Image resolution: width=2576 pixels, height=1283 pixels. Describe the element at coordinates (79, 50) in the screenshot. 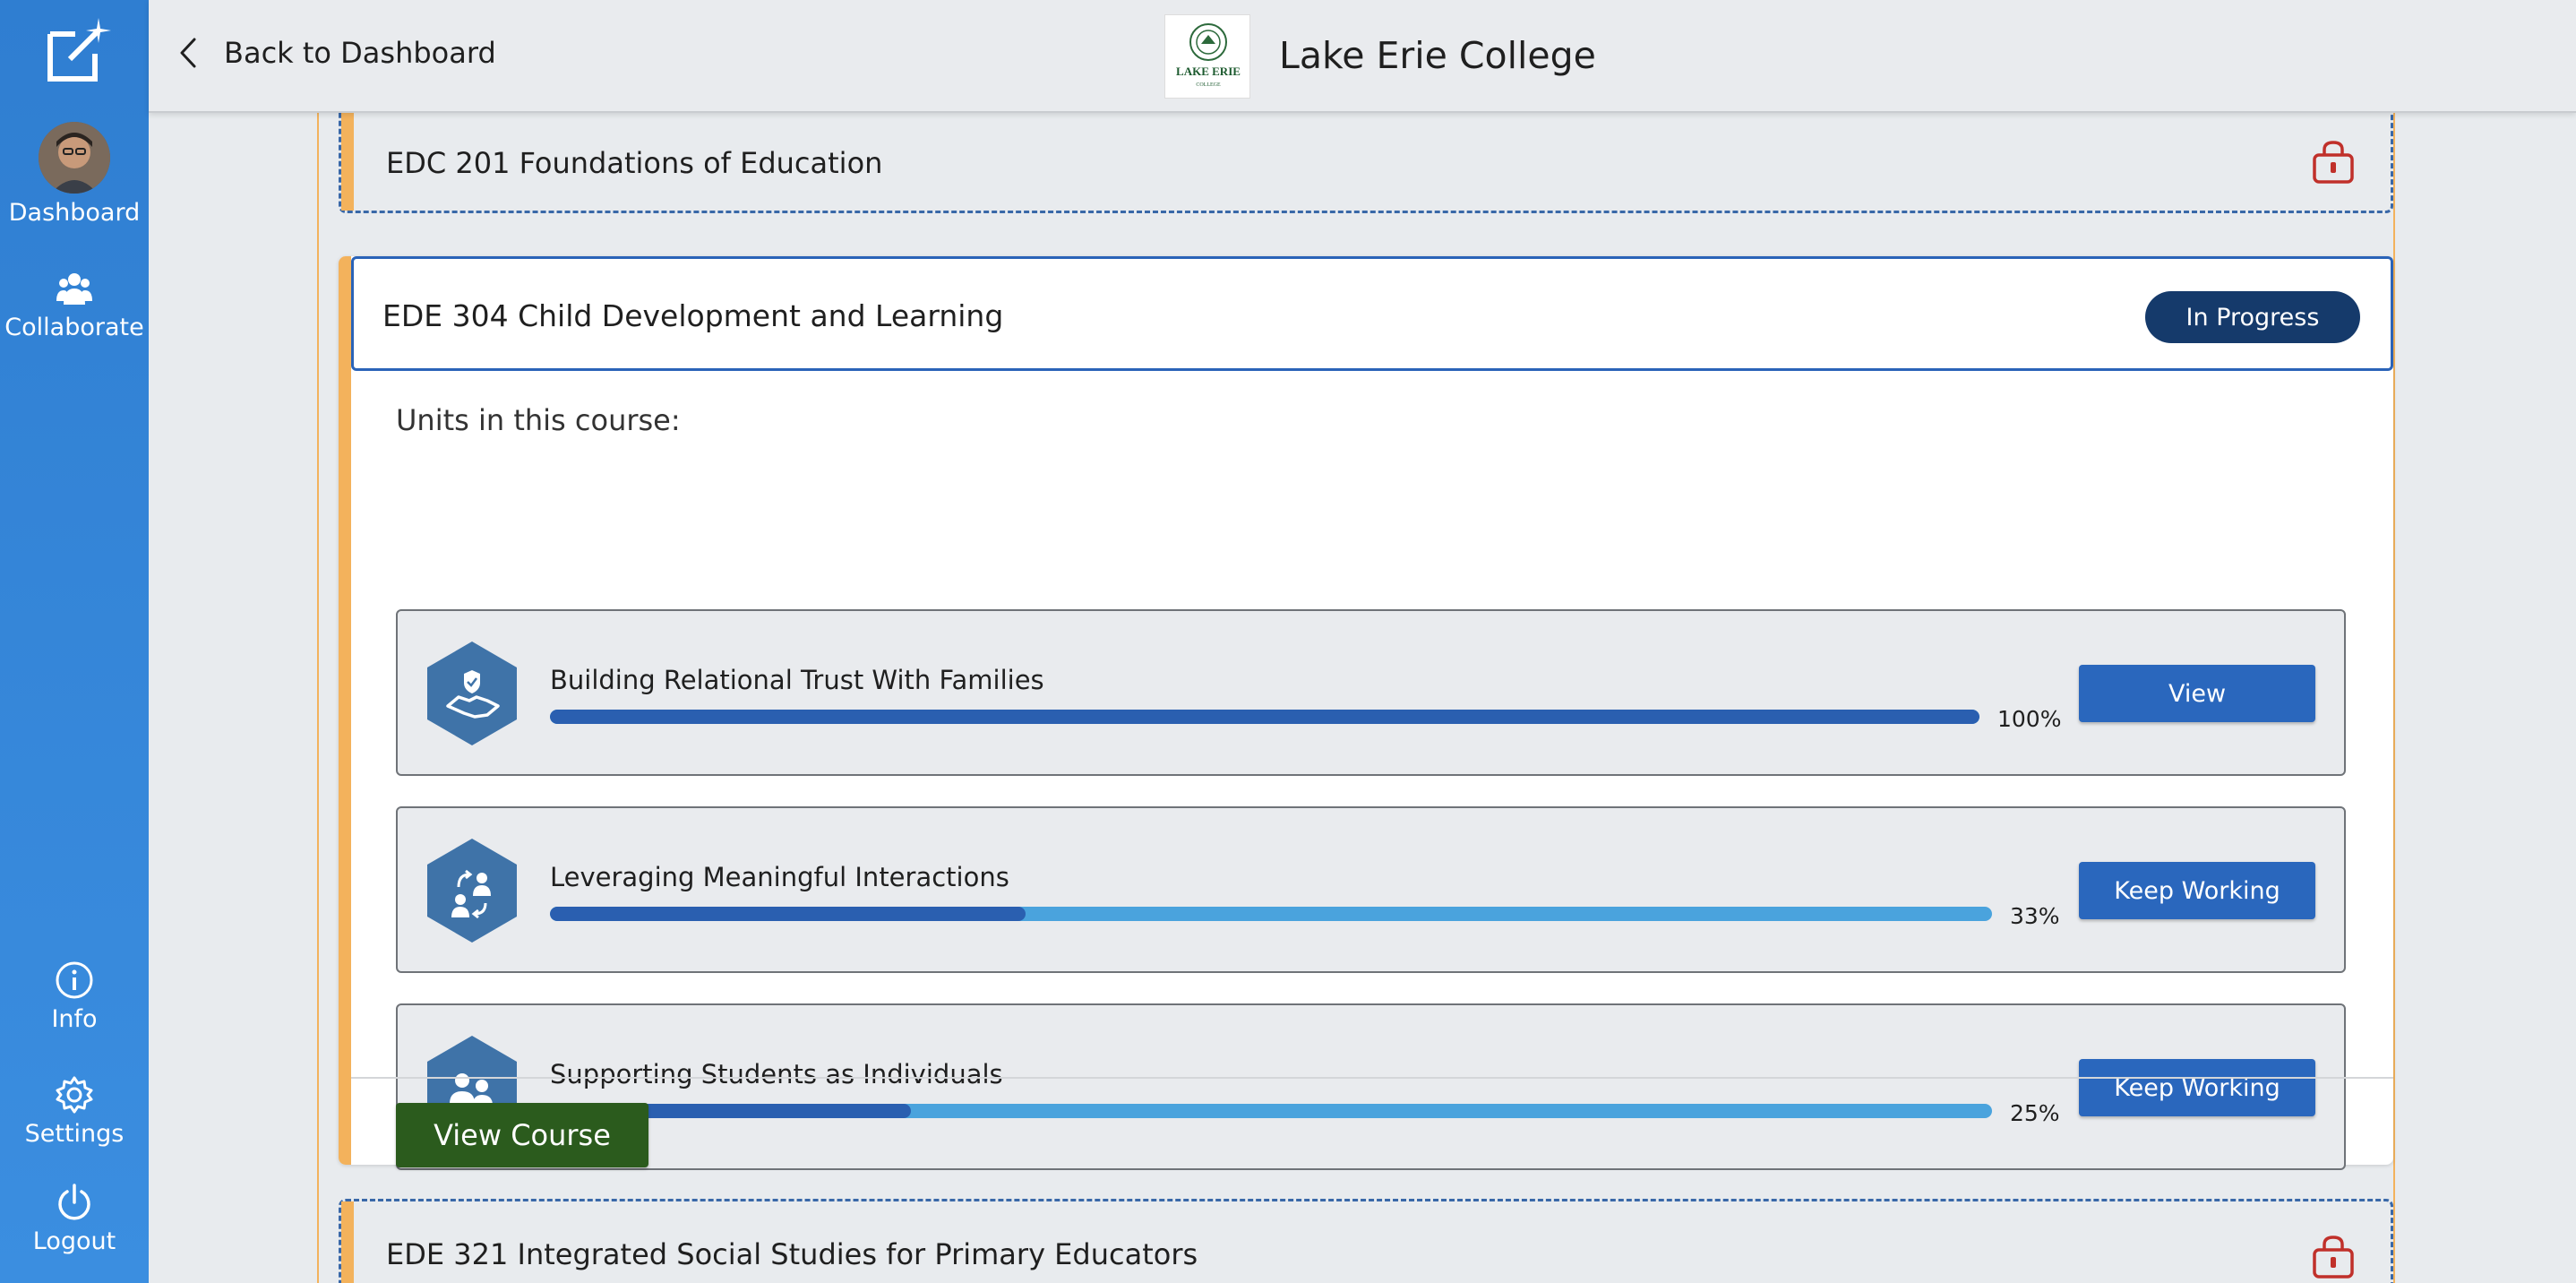

I see `app-logo-icon` at that location.